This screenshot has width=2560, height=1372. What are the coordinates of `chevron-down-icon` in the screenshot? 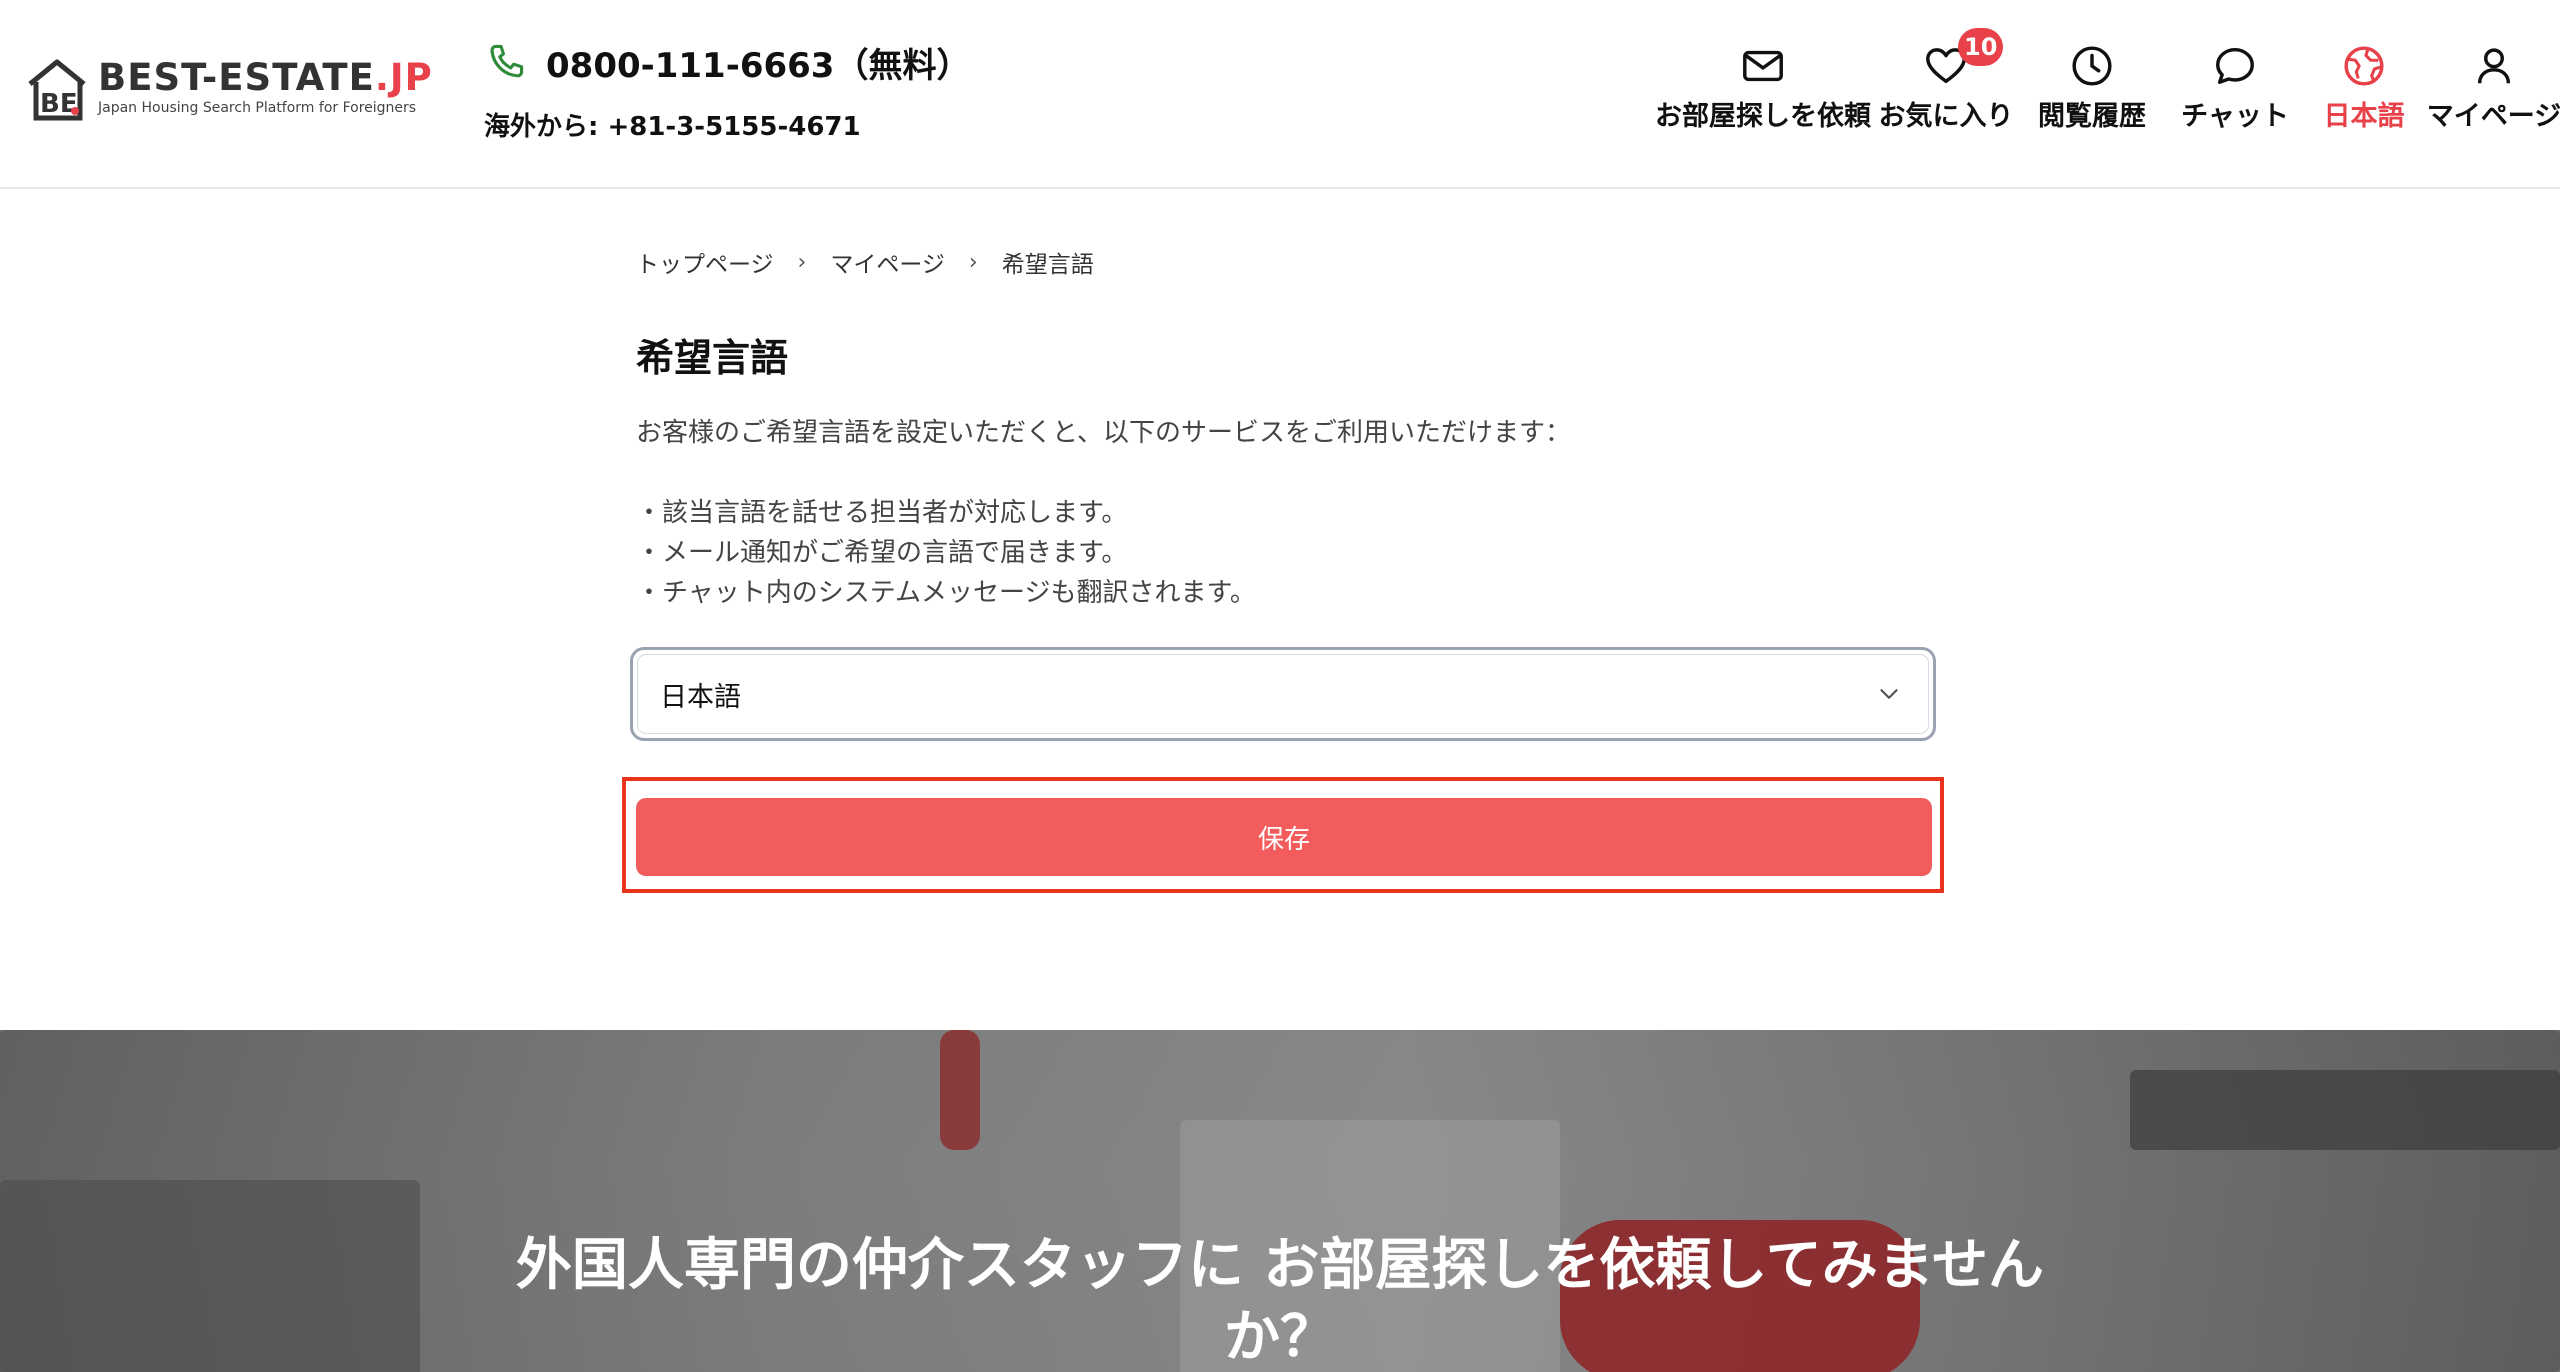 It's located at (1889, 694).